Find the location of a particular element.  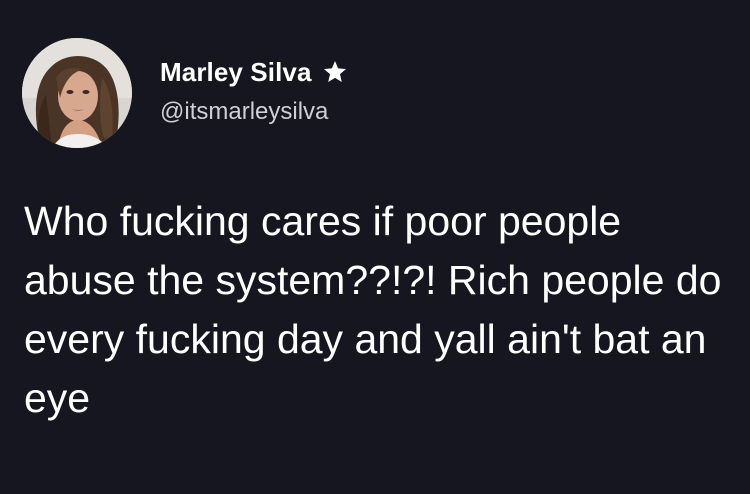

avatar is located at coordinates (77, 93).